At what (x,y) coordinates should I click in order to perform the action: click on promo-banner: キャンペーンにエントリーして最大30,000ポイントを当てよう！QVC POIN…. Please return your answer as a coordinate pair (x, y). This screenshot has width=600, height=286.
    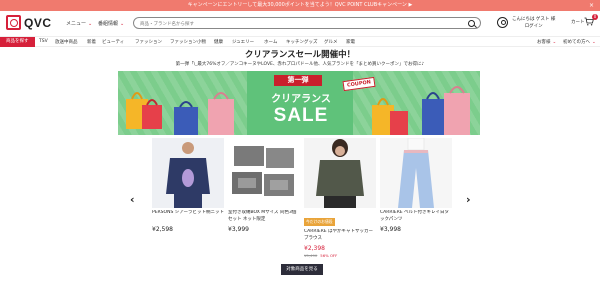
    Looking at the image, I should click on (300, 5).